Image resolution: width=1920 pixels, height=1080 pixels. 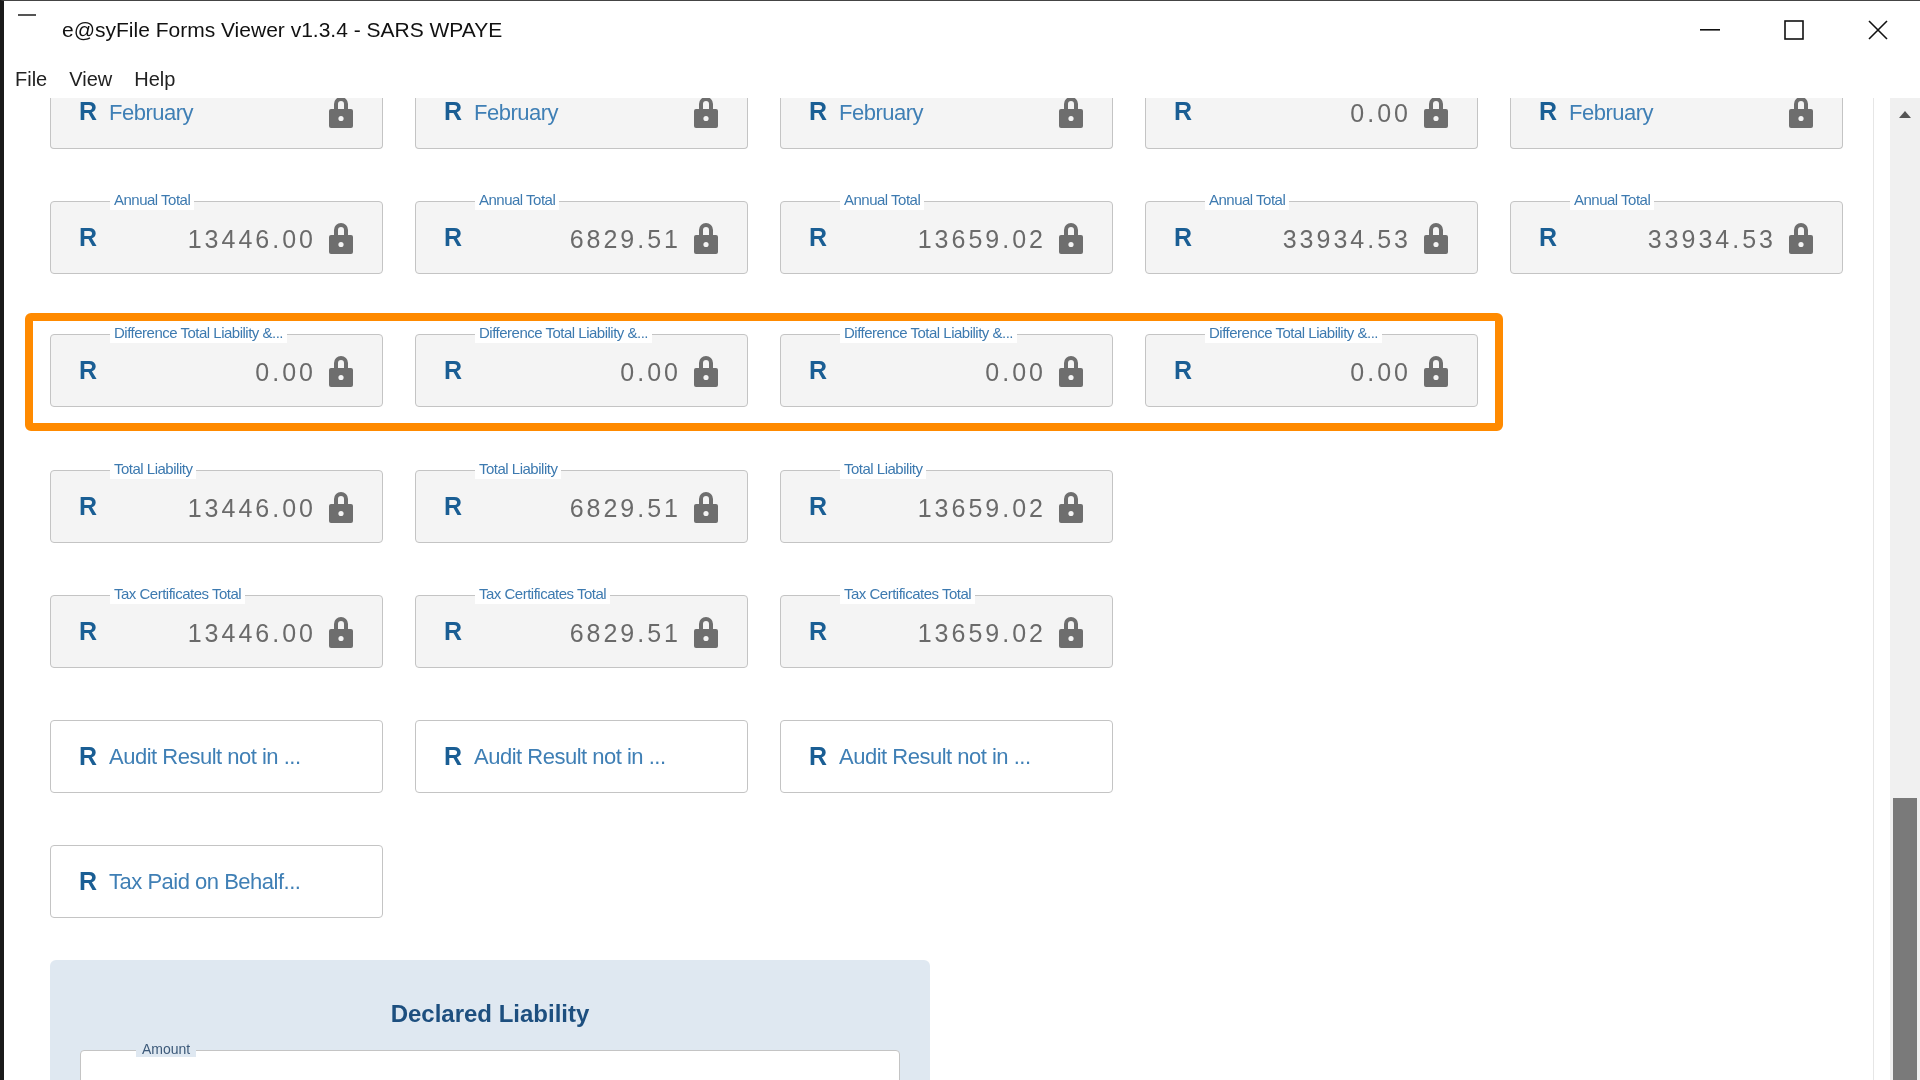 What do you see at coordinates (1710, 30) in the screenshot?
I see `minimize-icon` at bounding box center [1710, 30].